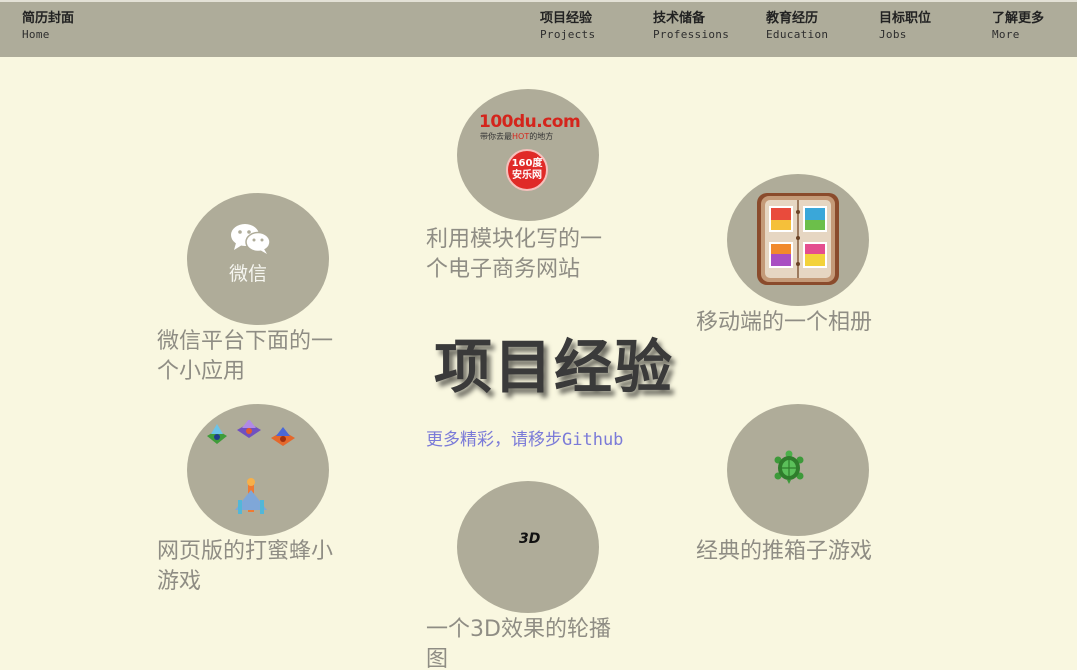  What do you see at coordinates (36, 34) in the screenshot?
I see `nav-home-label-en: Home` at bounding box center [36, 34].